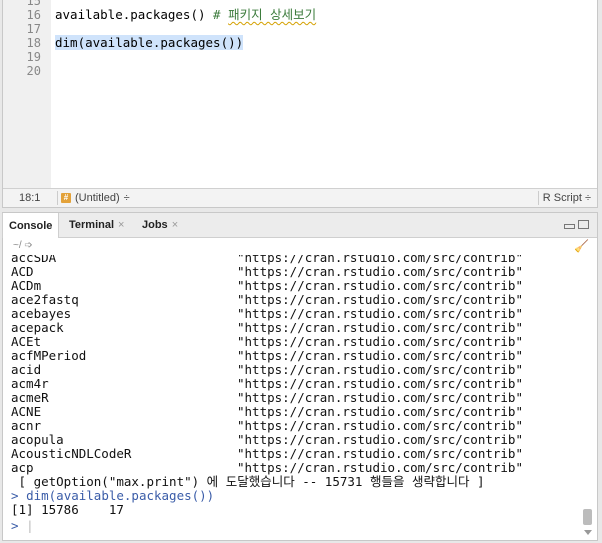 Image resolution: width=602 pixels, height=543 pixels. I want to click on goto-dir-arrow-icon: ➩, so click(28, 245).